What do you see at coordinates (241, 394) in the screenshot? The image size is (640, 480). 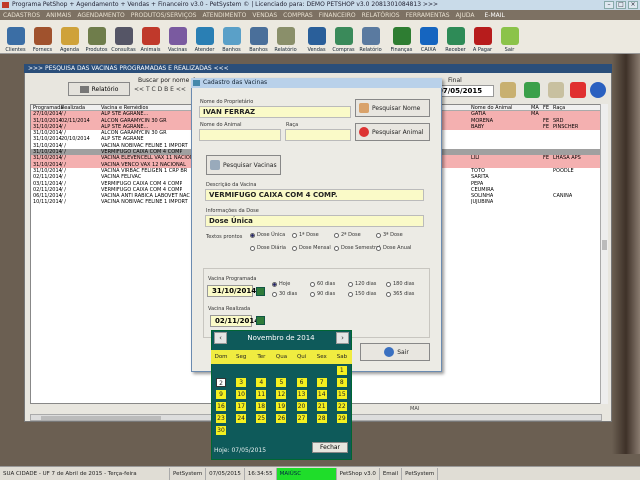 I see `calendar-day: 10` at bounding box center [241, 394].